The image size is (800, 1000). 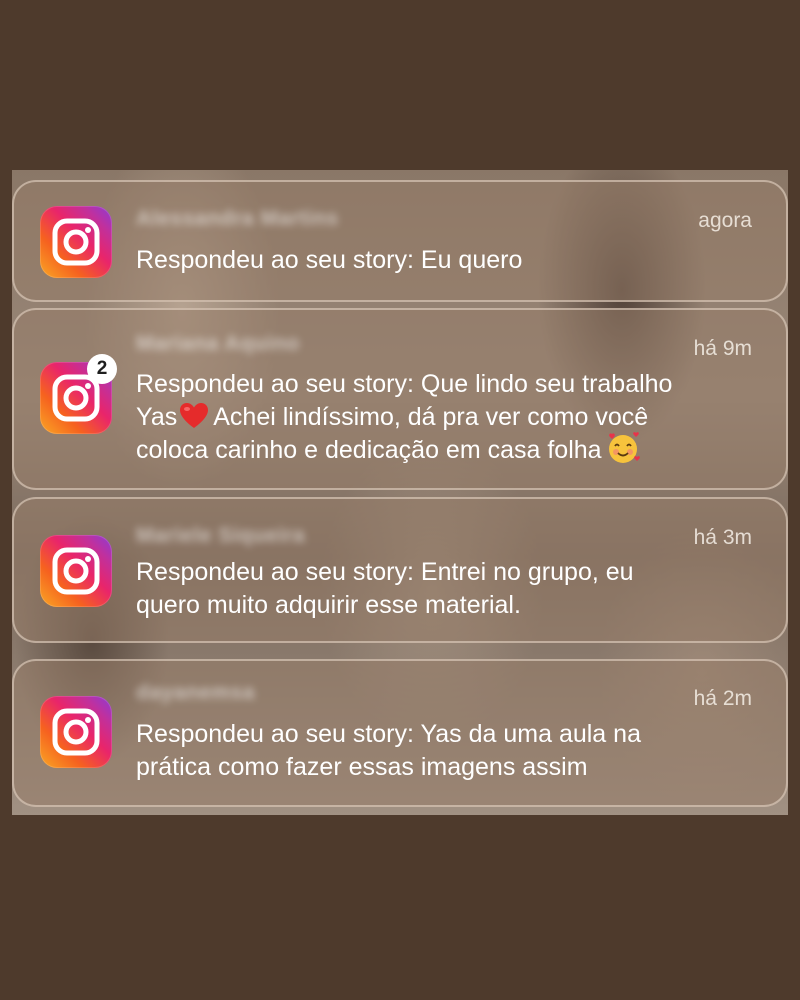 I want to click on notification-time: há 2m, so click(x=722, y=698).